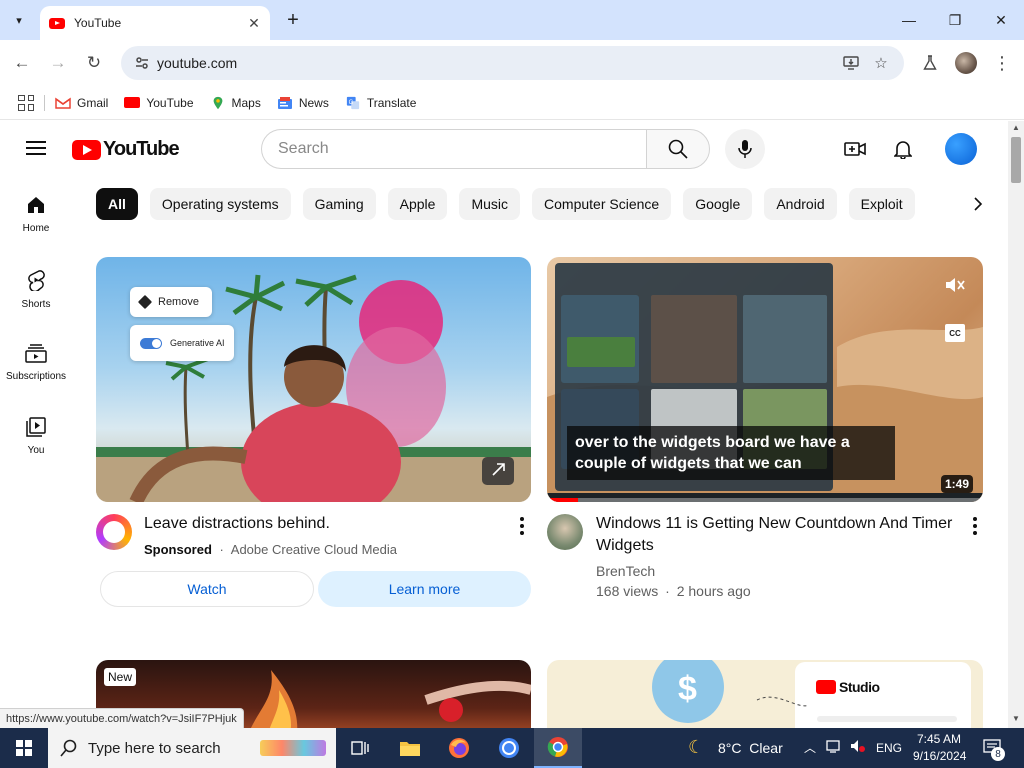 The image size is (1024, 768). I want to click on tab-close-icon: ✕, so click(254, 23).